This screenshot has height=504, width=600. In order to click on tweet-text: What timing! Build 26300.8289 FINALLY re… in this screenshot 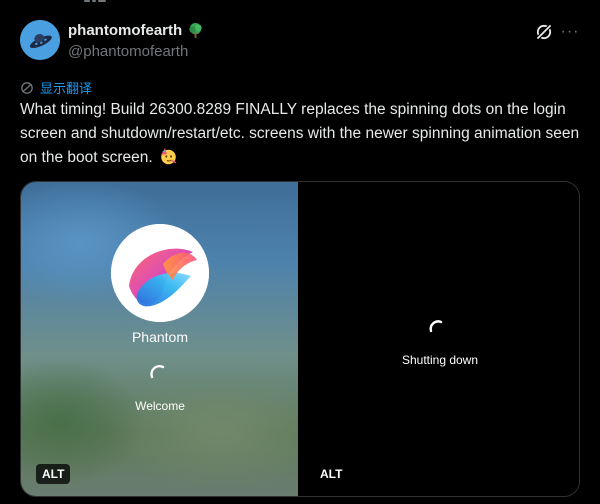, I will do `click(302, 134)`.